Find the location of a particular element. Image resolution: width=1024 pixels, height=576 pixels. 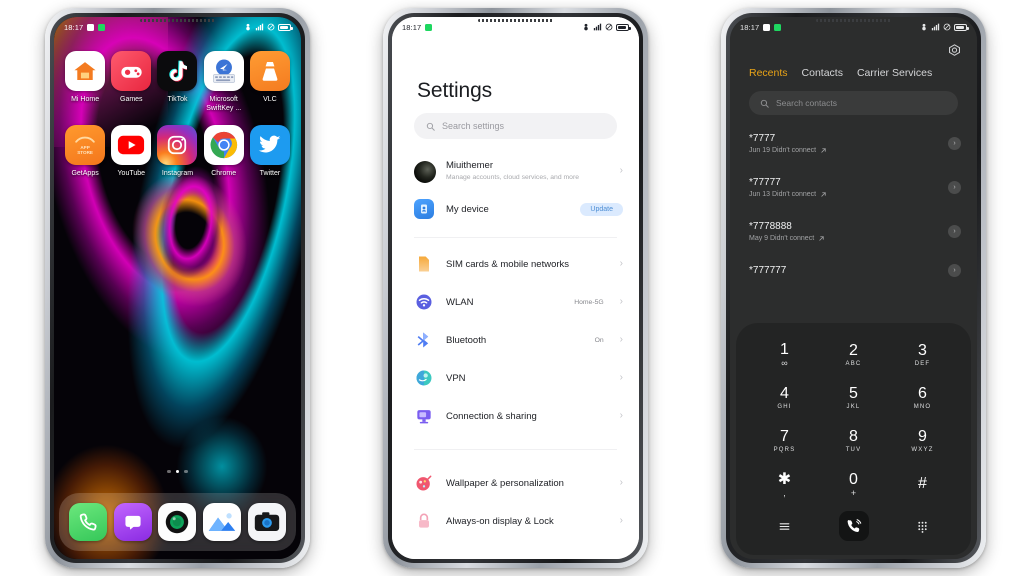

account-name: Miuithemer is located at coordinates (469, 165).